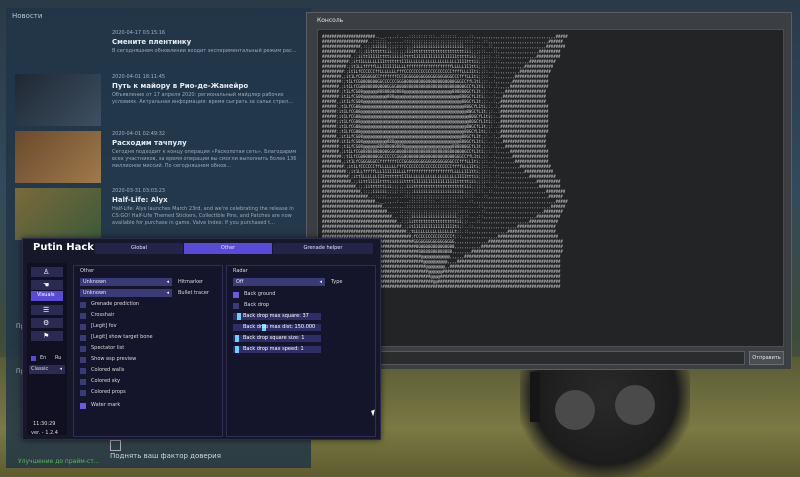 The height and width of the screenshot is (477, 800). I want to click on clock: 11:30:29, so click(44, 424).